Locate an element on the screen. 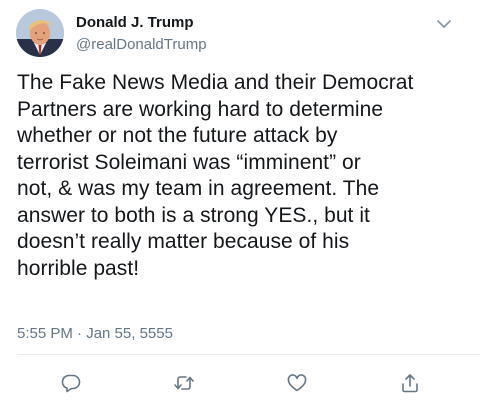 The width and height of the screenshot is (480, 410). divider is located at coordinates (248, 354).